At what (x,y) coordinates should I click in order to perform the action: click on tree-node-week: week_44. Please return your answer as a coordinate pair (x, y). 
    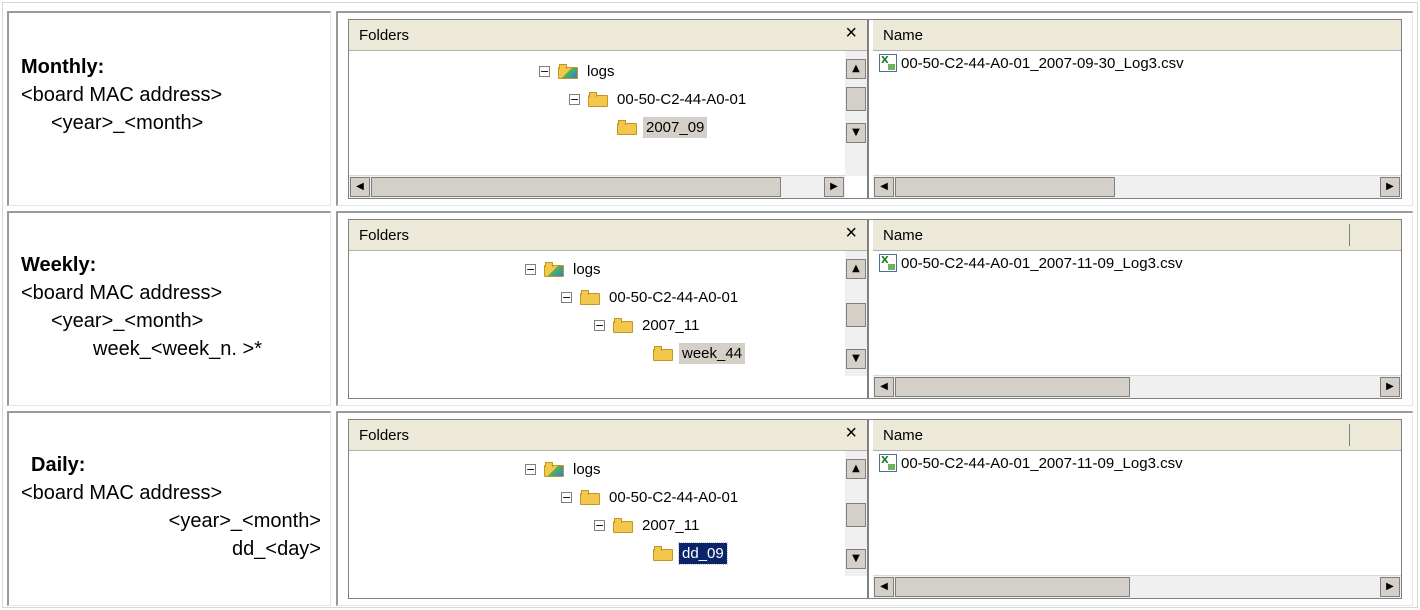
    Looking at the image, I should click on (699, 353).